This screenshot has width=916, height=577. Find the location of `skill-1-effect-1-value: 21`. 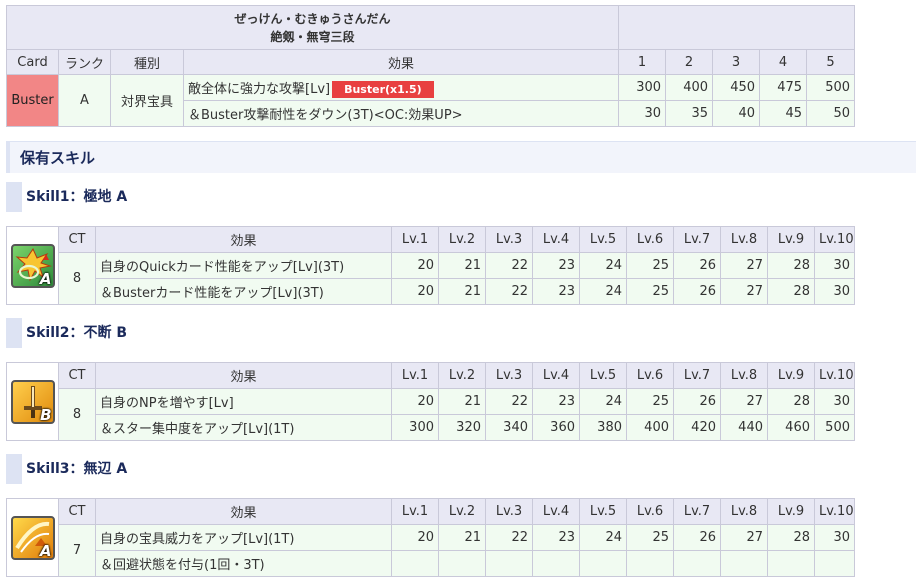

skill-1-effect-1-value: 21 is located at coordinates (462, 265).